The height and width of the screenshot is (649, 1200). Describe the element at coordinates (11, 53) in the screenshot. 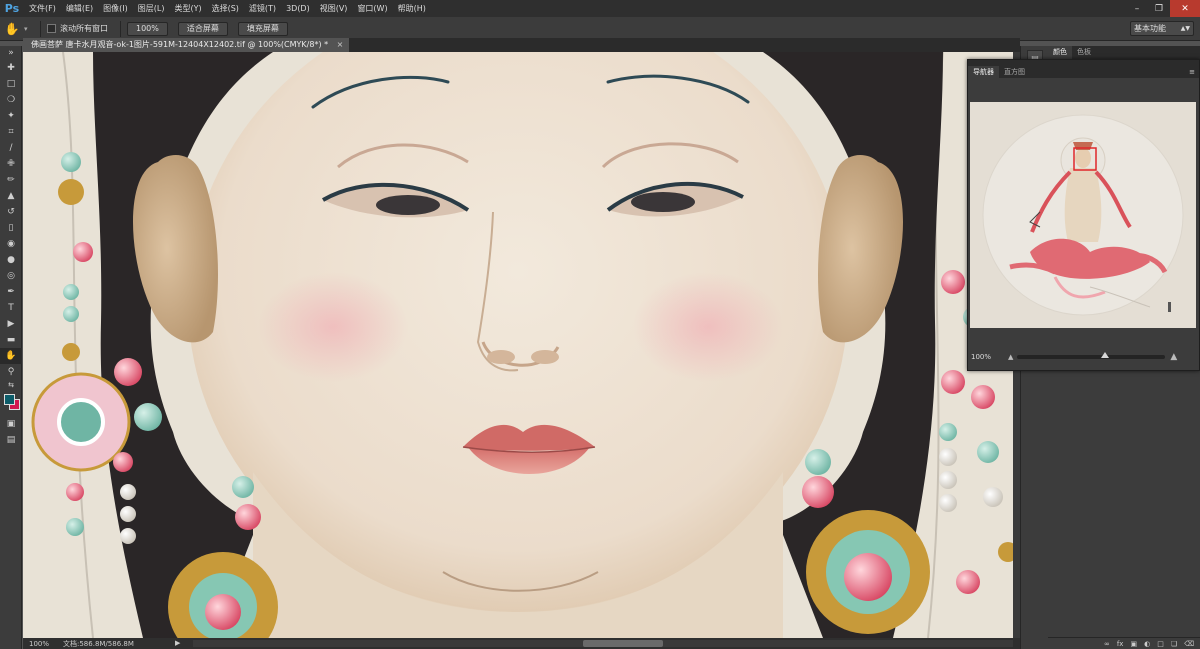

I see `toolbar-grip-icon: »` at that location.